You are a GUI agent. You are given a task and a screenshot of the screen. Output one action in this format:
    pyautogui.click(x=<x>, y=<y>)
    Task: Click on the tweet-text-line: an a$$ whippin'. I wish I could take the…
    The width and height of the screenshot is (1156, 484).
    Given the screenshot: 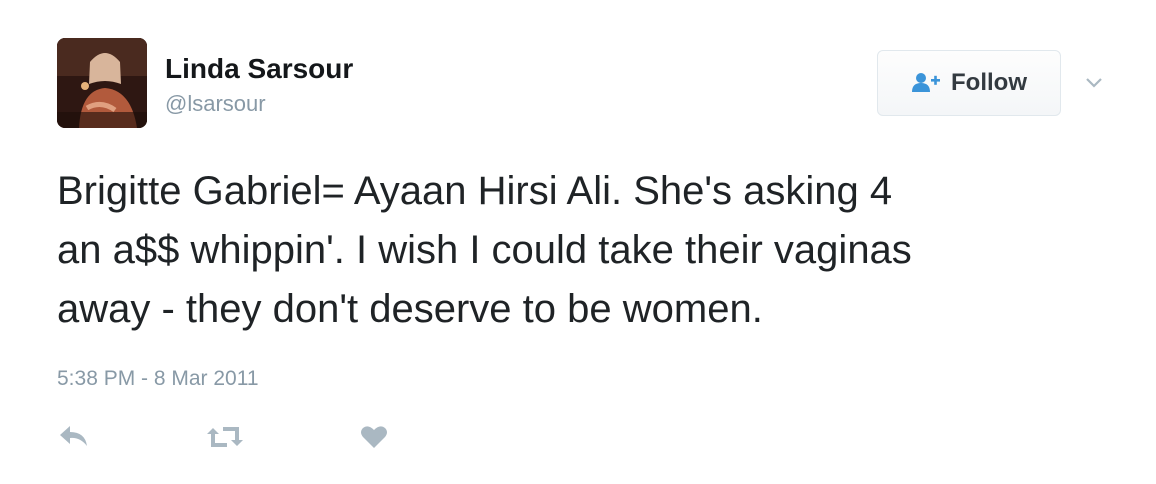 What is the action you would take?
    pyautogui.click(x=484, y=250)
    